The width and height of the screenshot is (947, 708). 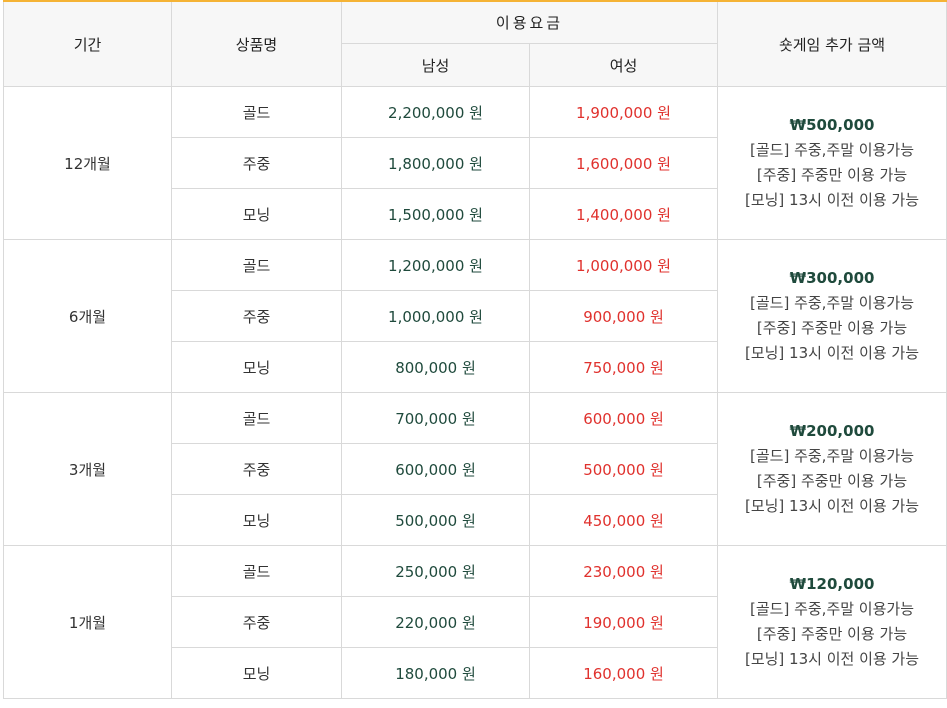 I want to click on female-price-cell: 230,000 원, so click(x=623, y=571).